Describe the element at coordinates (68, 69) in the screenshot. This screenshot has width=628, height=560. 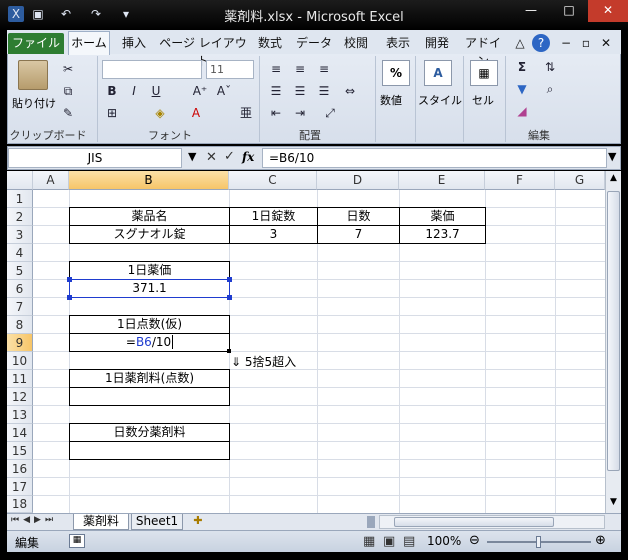
I see `cut-icon: ✂` at that location.